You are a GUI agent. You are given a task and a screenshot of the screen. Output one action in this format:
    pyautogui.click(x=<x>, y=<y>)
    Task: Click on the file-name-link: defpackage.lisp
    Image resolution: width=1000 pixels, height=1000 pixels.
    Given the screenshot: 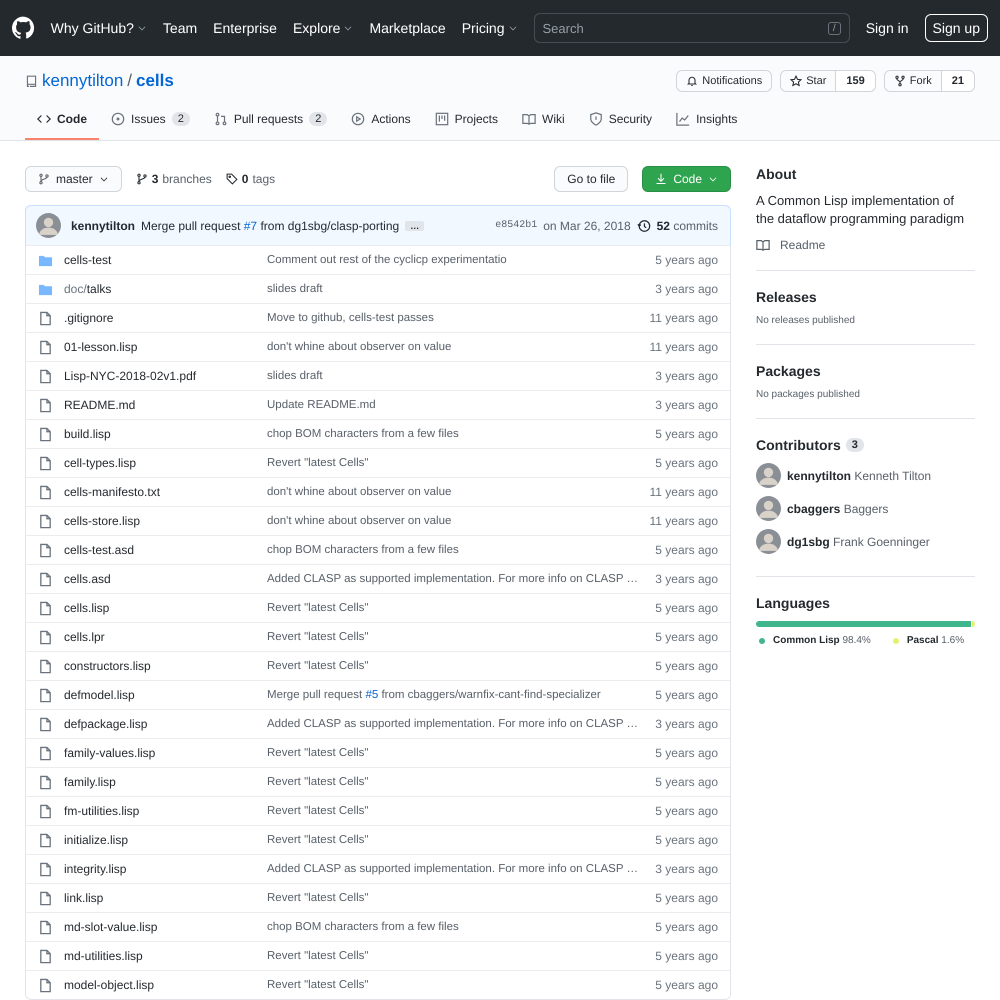 What is the action you would take?
    pyautogui.click(x=165, y=724)
    